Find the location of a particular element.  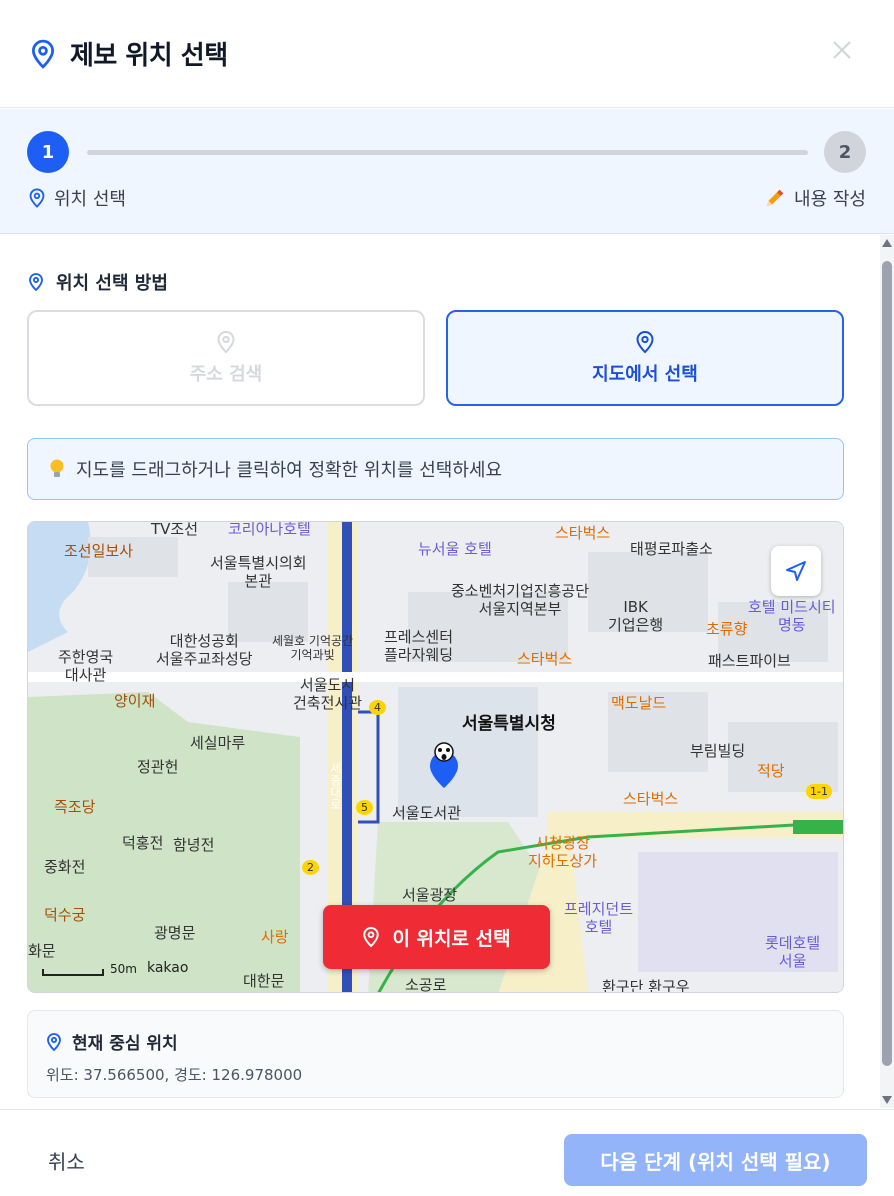

modal-footer: 취소 다음 단계 (위치 선택 필요) is located at coordinates (447, 1152).